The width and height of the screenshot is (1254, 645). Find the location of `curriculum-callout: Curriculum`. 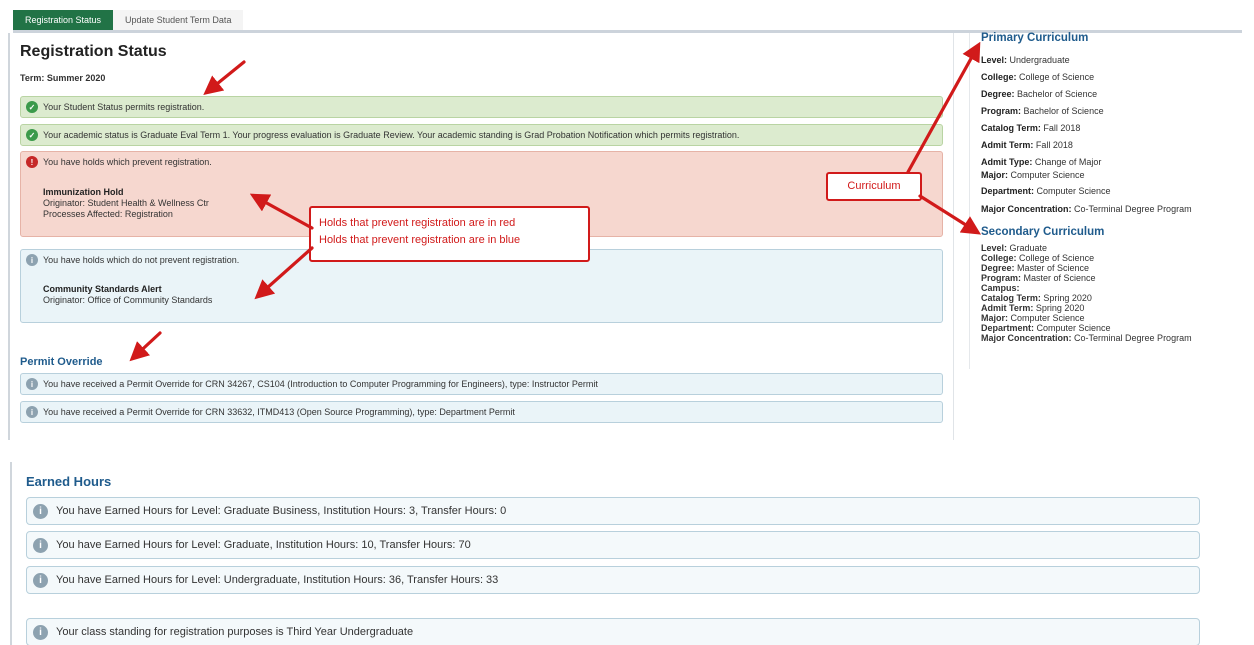

curriculum-callout: Curriculum is located at coordinates (874, 186).